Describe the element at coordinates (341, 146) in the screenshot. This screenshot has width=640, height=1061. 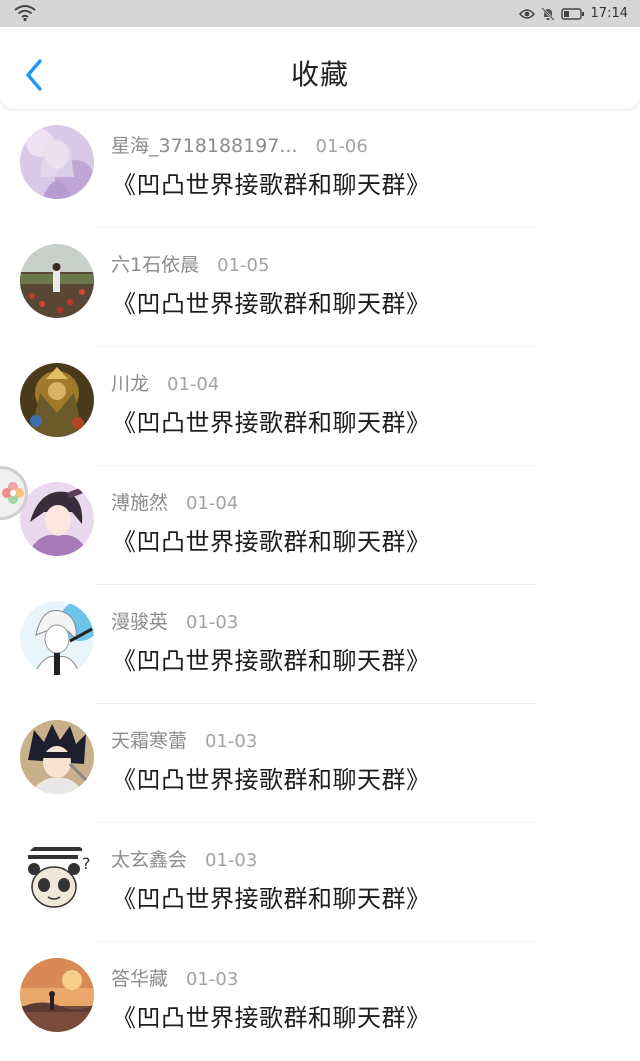
I see `item-date: 01-06` at that location.